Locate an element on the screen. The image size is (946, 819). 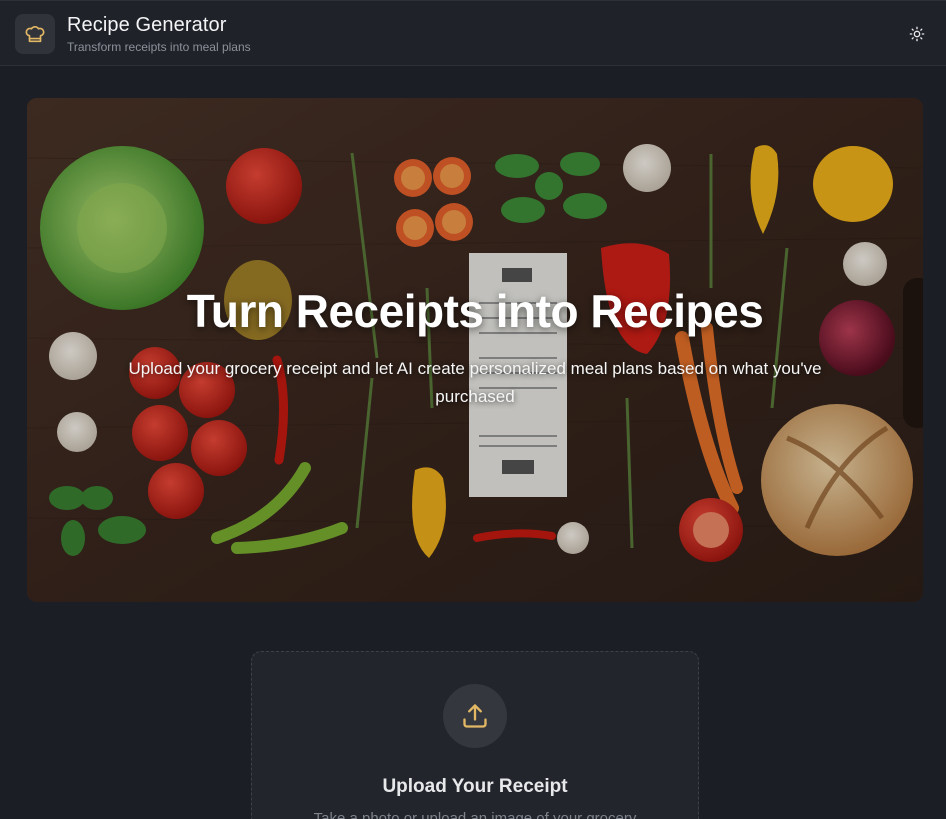
theme-toggle-button is located at coordinates (917, 34).